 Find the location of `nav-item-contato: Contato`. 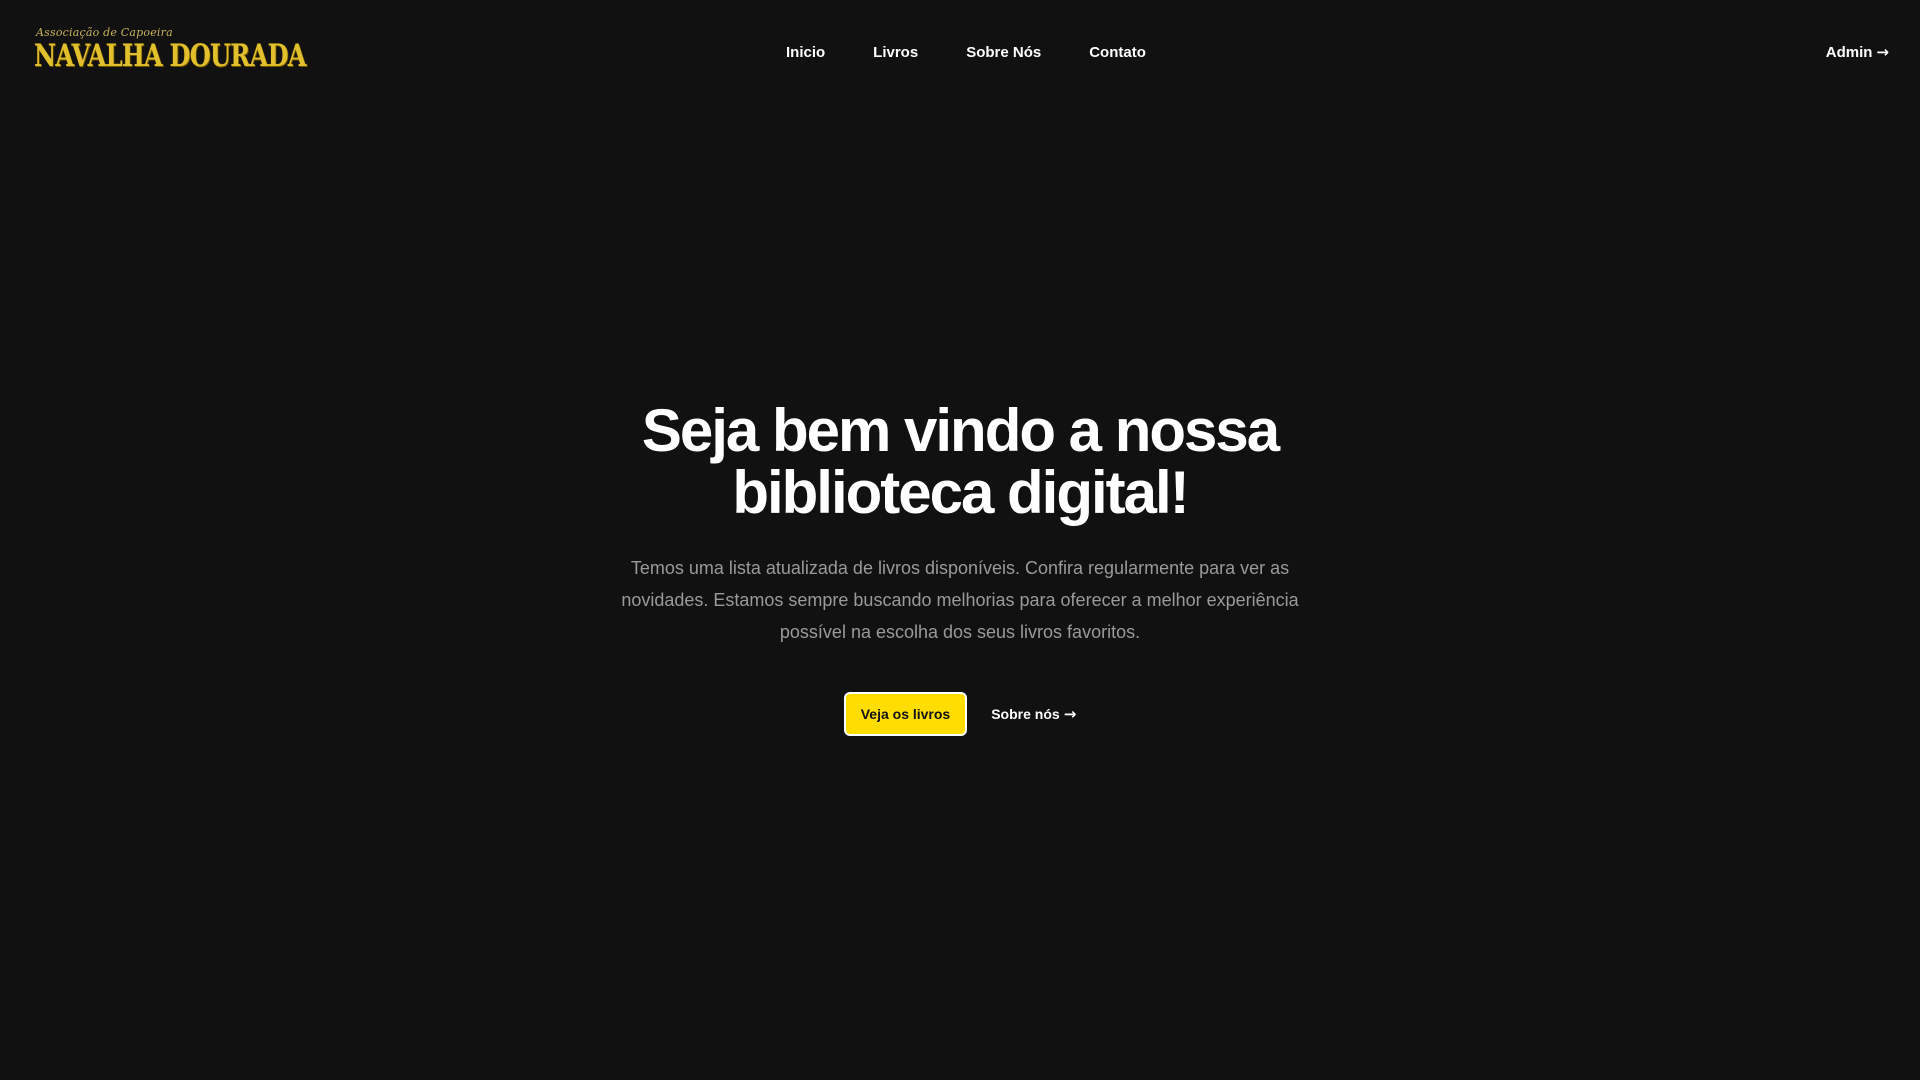

nav-item-contato: Contato is located at coordinates (1117, 52).